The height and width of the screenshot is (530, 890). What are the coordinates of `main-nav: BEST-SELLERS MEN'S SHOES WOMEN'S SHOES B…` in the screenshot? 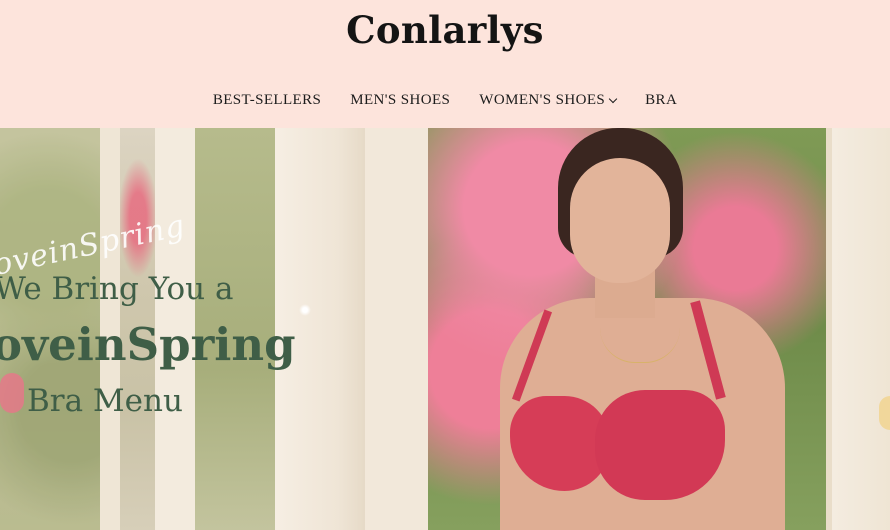 It's located at (445, 100).